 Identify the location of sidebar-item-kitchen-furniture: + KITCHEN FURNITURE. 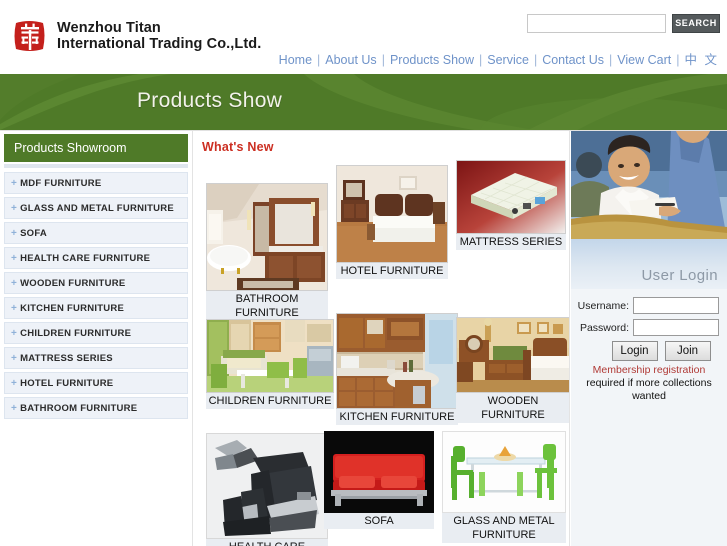
(96, 308).